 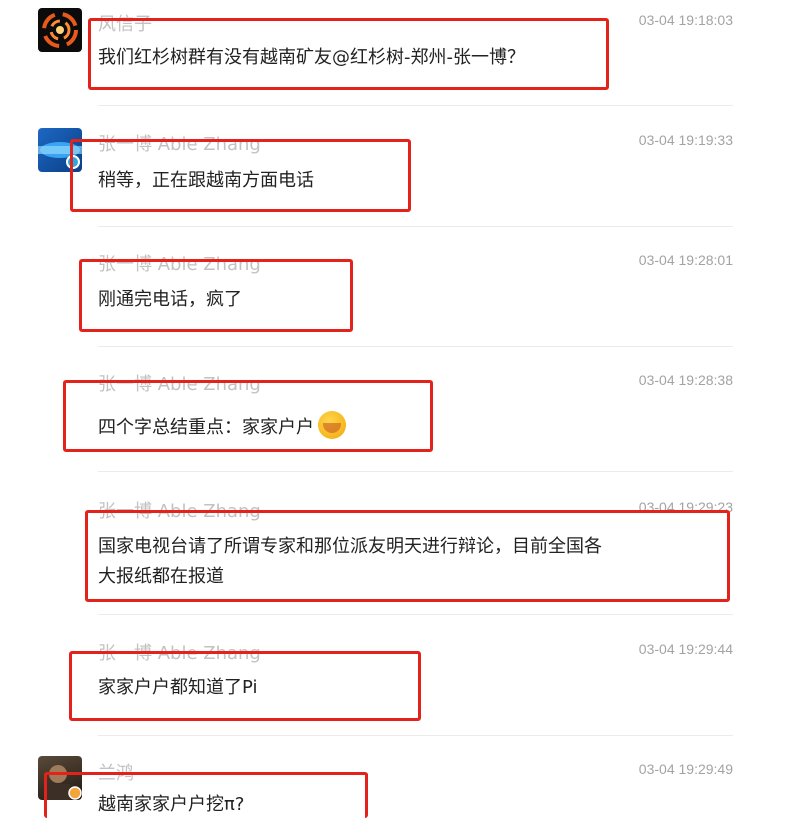 I want to click on message-time: 03-04 19:28:01, so click(x=685, y=260).